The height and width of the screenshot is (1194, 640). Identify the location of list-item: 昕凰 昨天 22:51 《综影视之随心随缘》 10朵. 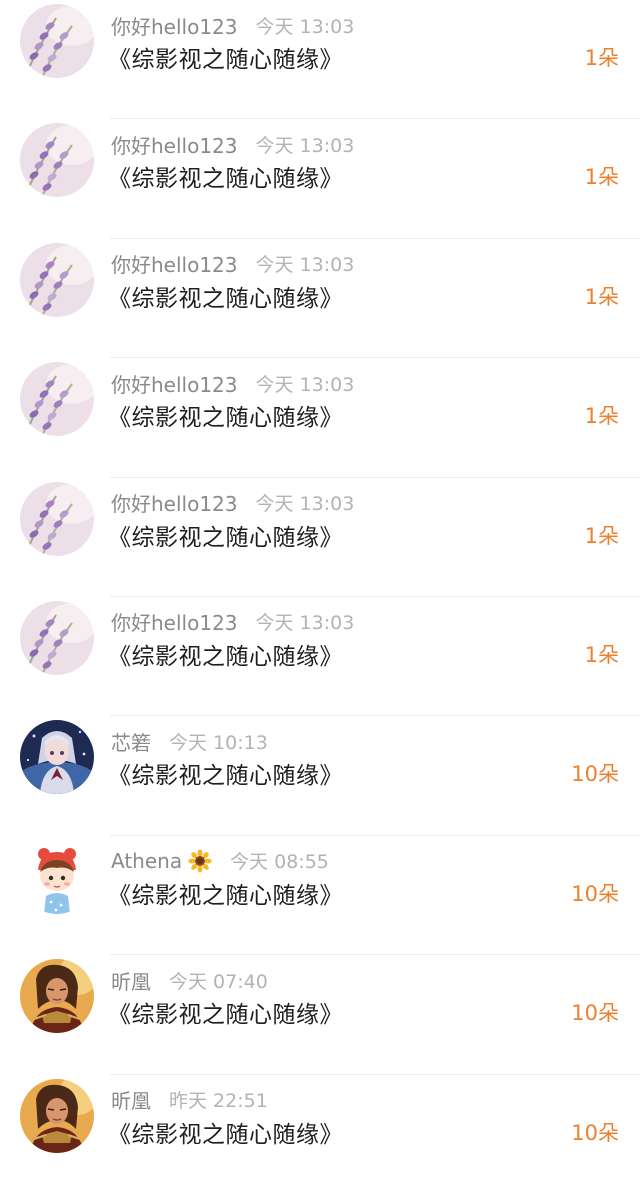
(320, 1134).